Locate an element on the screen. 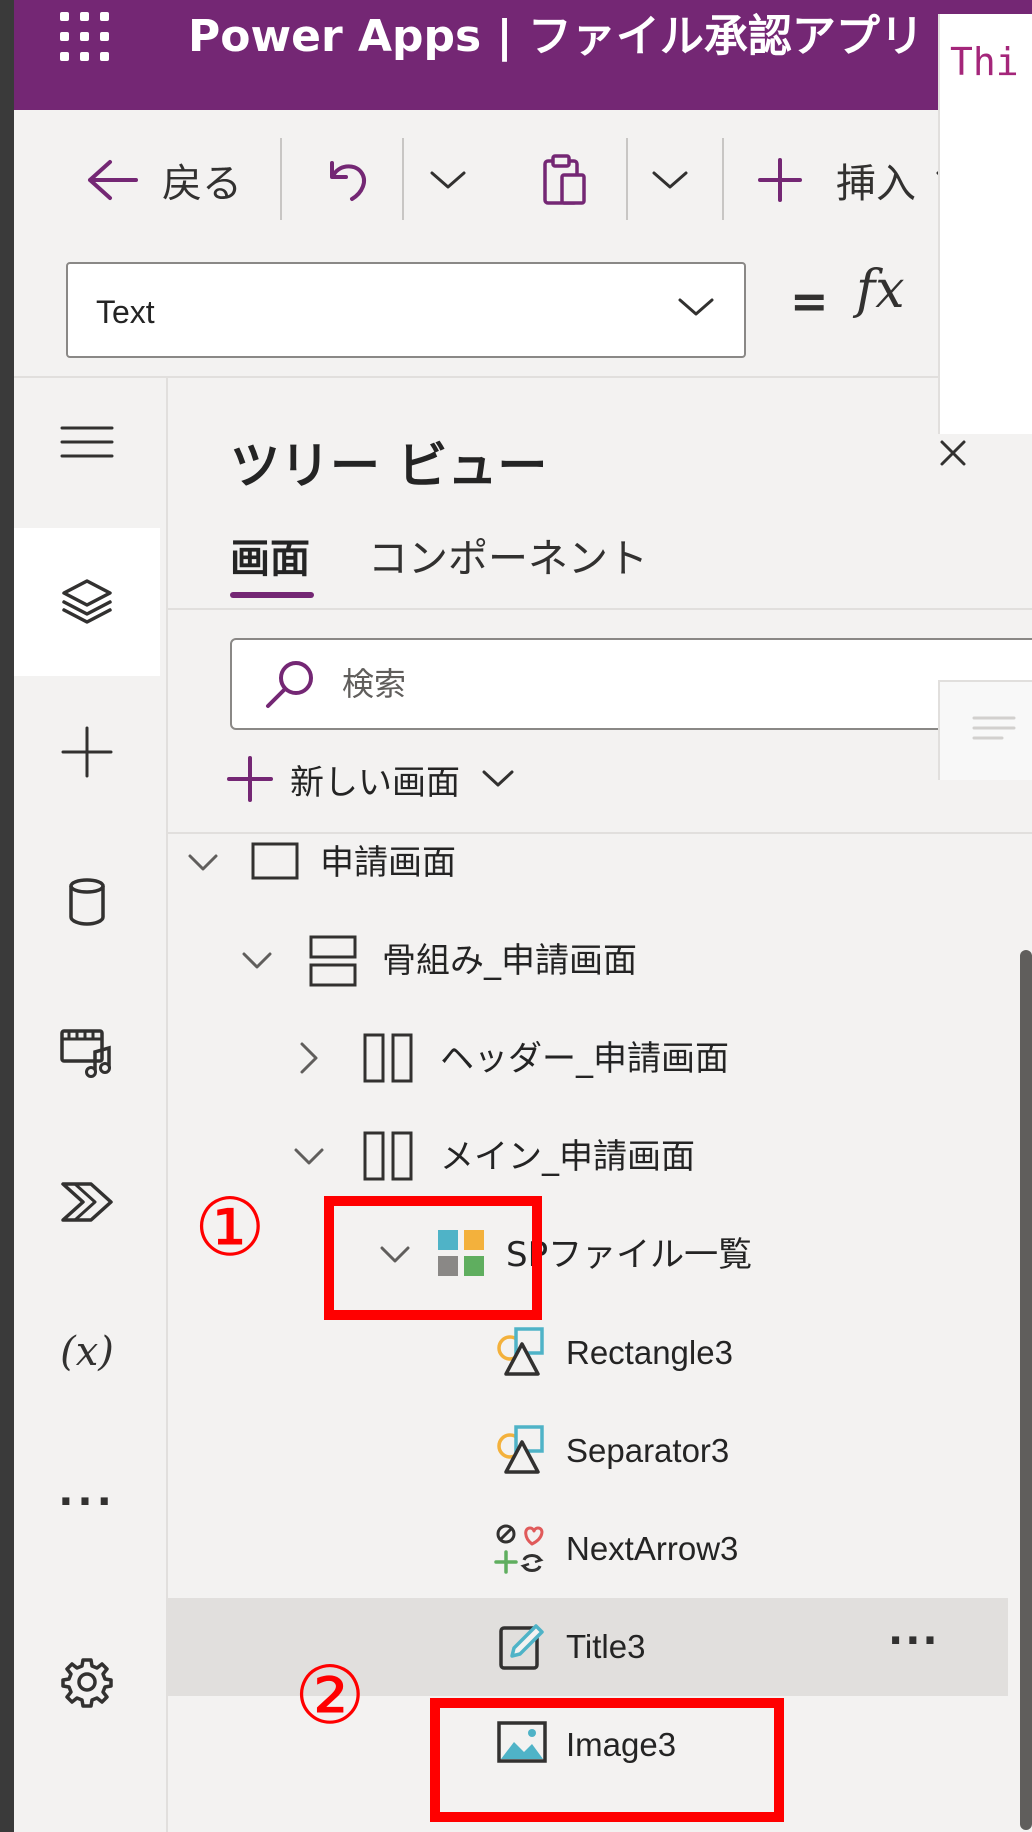  app-launcher-icon is located at coordinates (85, 37).